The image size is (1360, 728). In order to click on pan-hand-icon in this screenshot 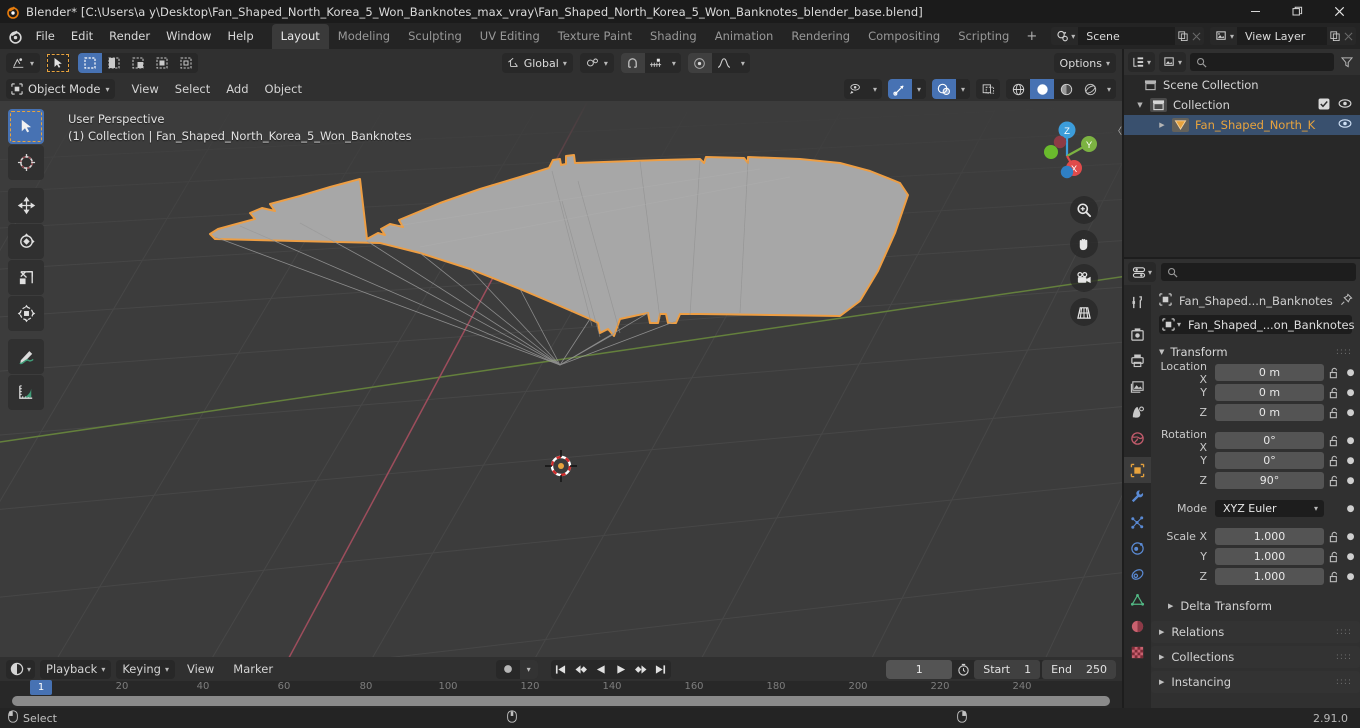, I will do `click(1084, 244)`.